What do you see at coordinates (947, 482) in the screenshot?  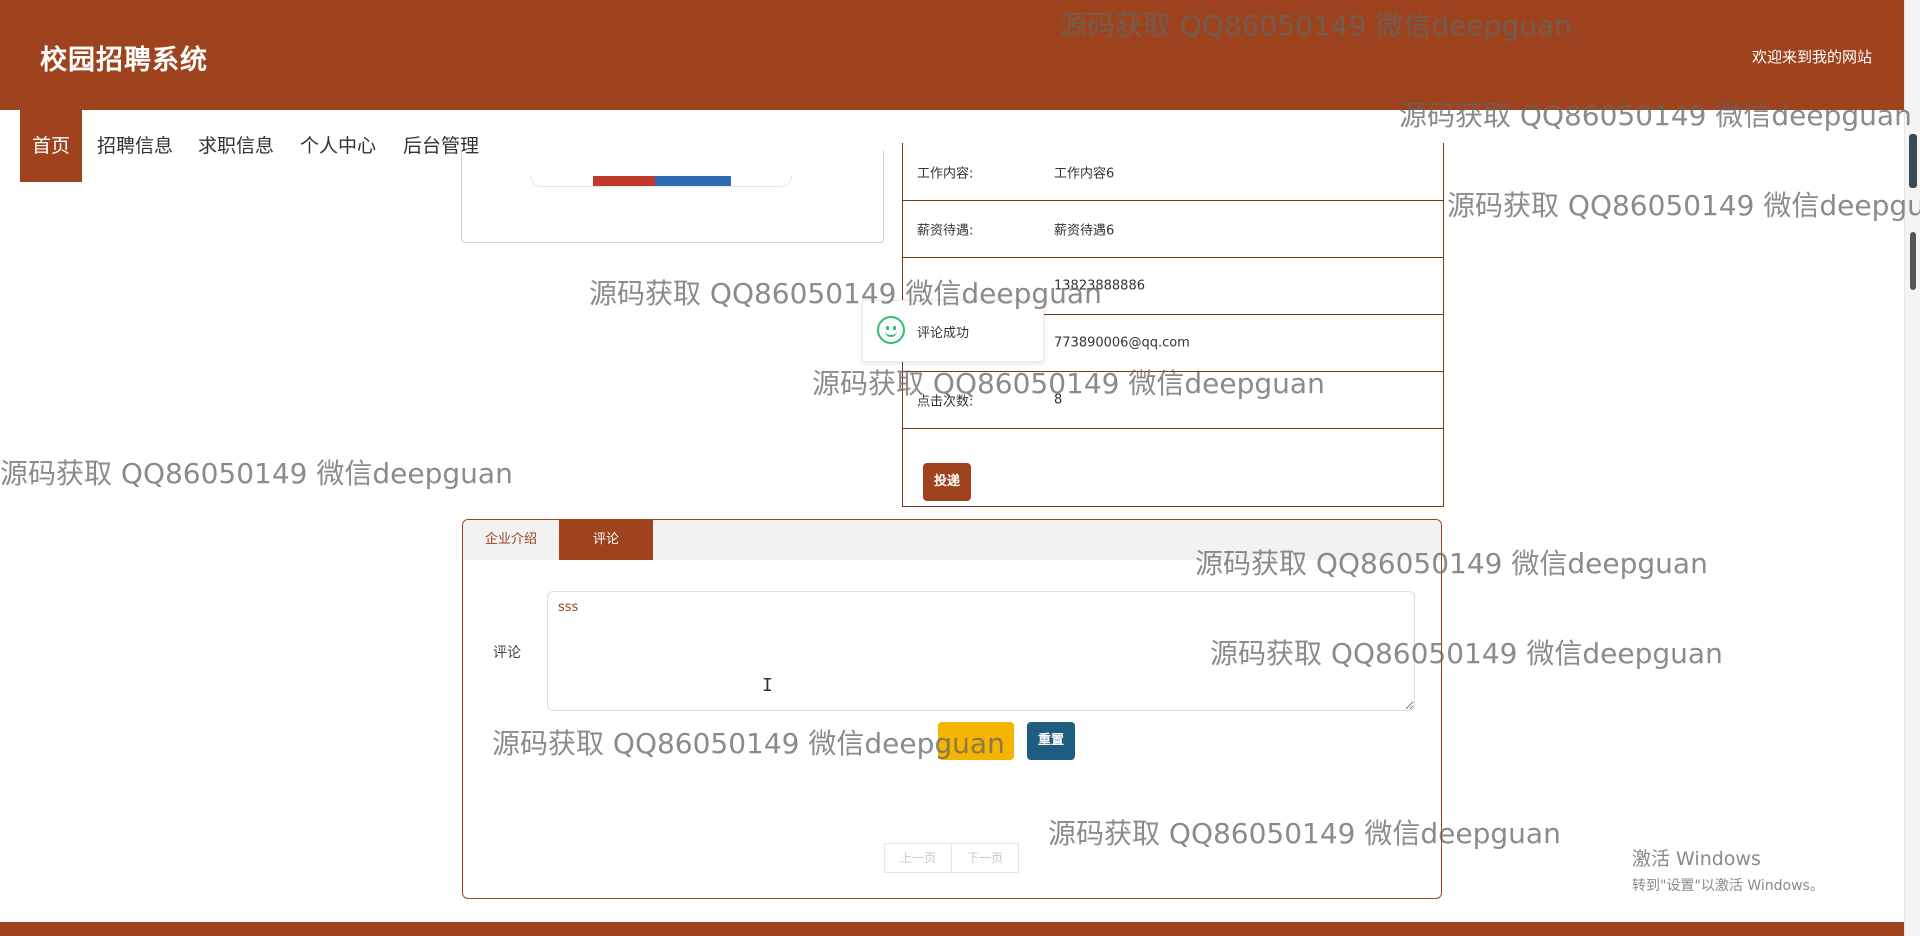 I see `deliver-button: 投递` at bounding box center [947, 482].